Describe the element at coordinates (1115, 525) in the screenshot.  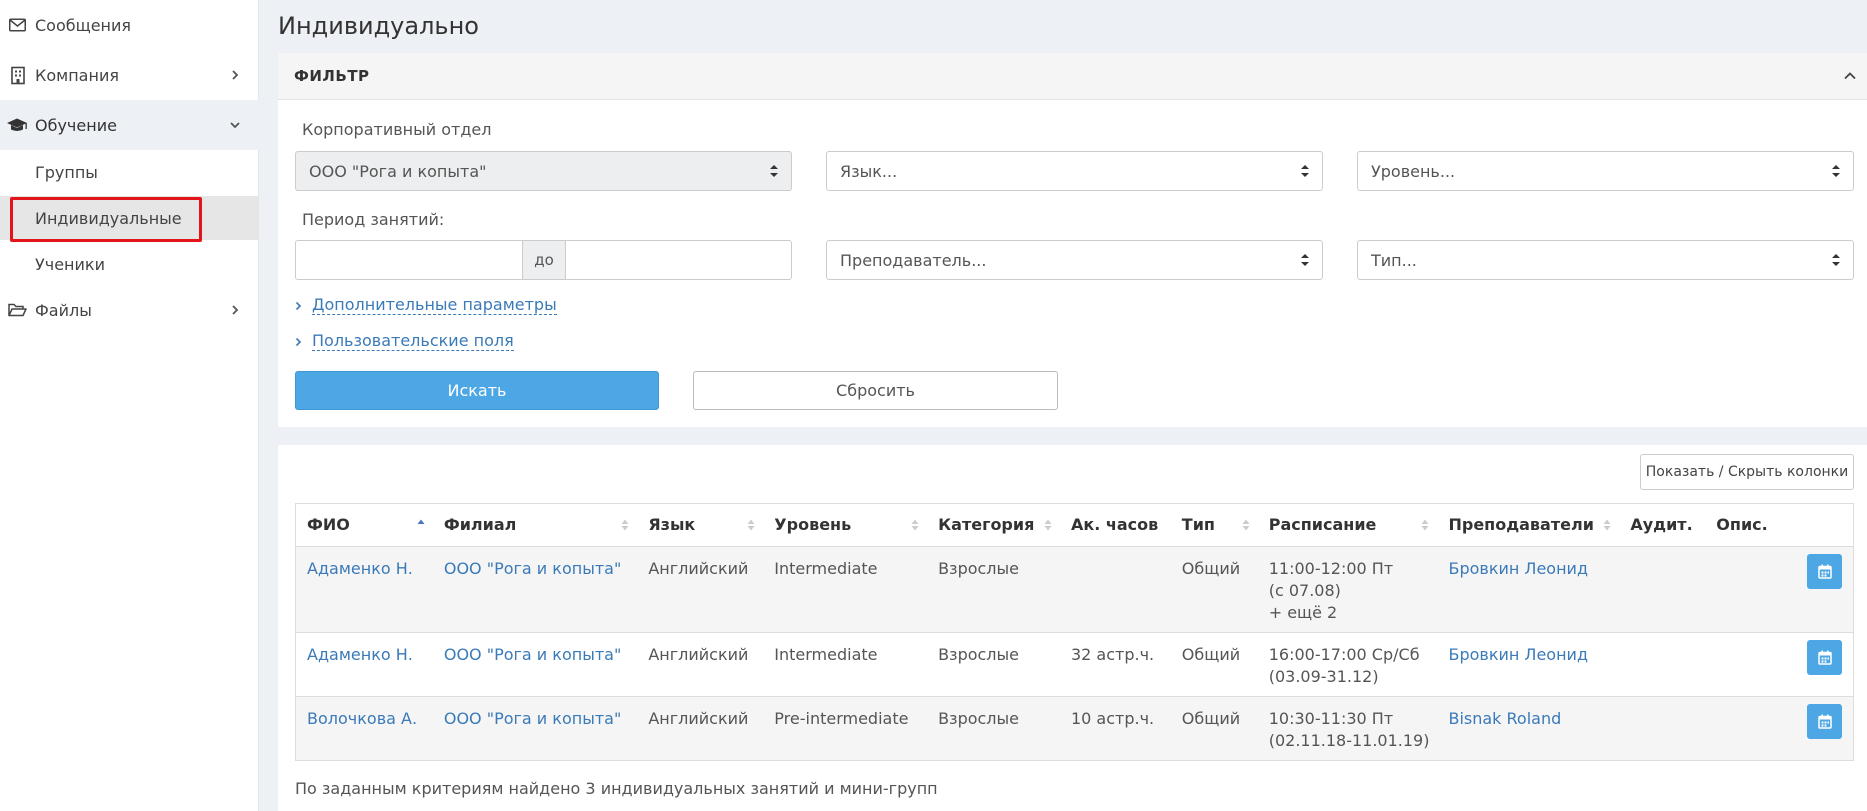
I see `column-header-hours: Ак. часов` at that location.